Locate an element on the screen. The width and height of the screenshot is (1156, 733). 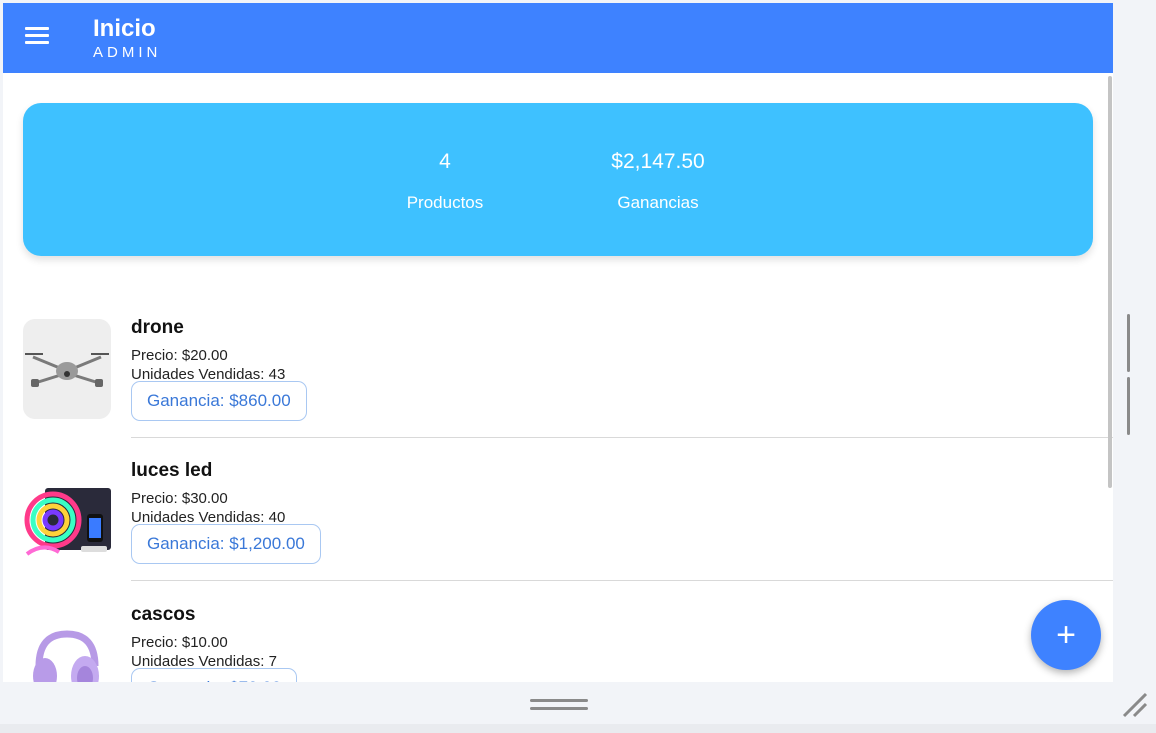
stat-earnings: $2,147.50 Ganancias is located at coordinates (658, 181).